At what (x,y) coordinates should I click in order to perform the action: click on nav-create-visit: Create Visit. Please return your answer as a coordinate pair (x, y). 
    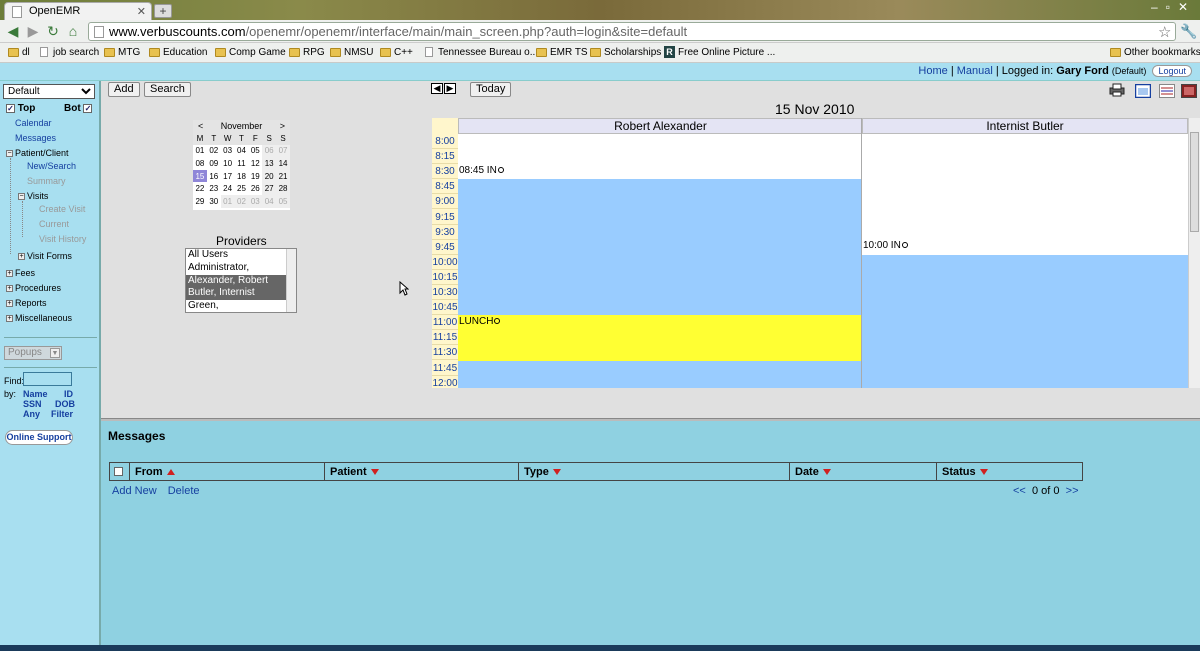
    Looking at the image, I should click on (62, 209).